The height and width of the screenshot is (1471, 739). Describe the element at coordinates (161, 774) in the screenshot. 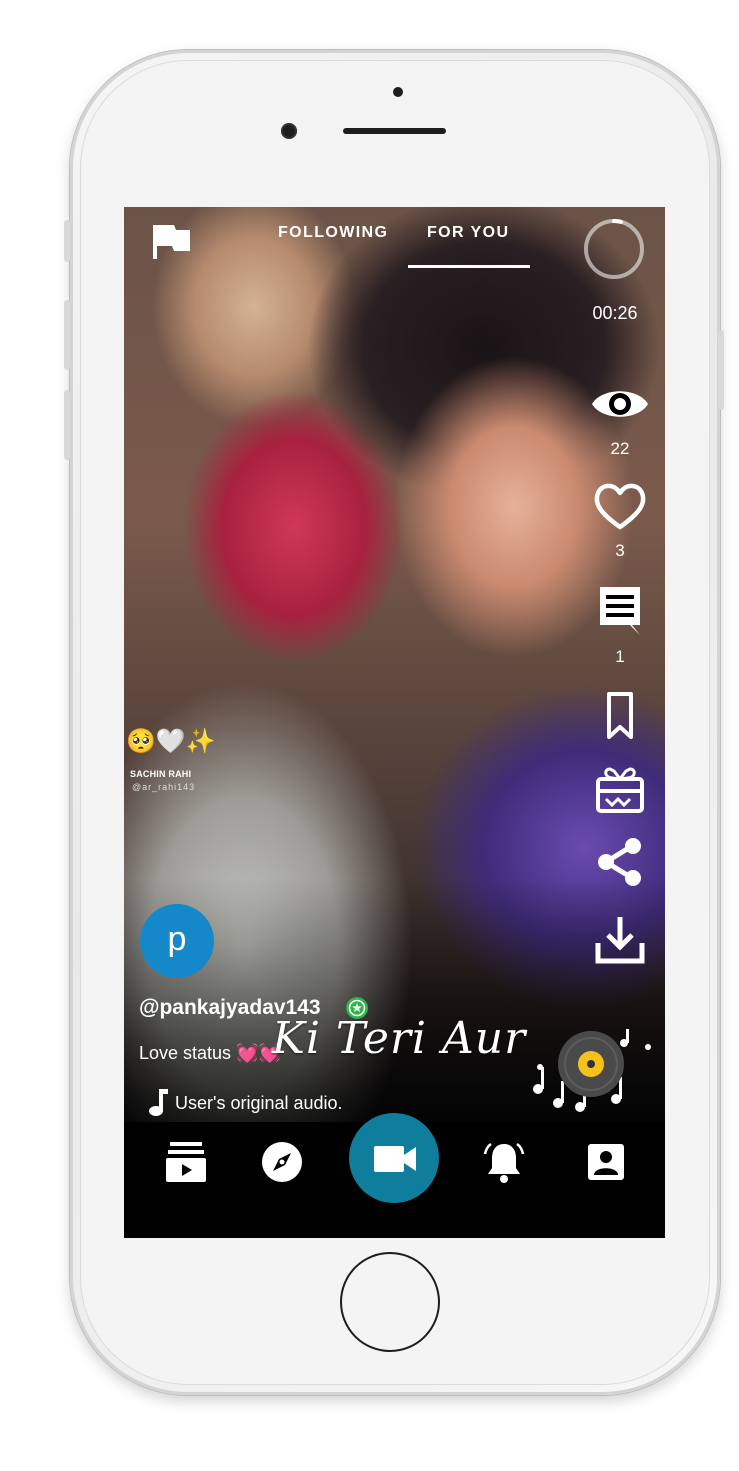

I see `watermark-name: SACHIN RAHI` at that location.